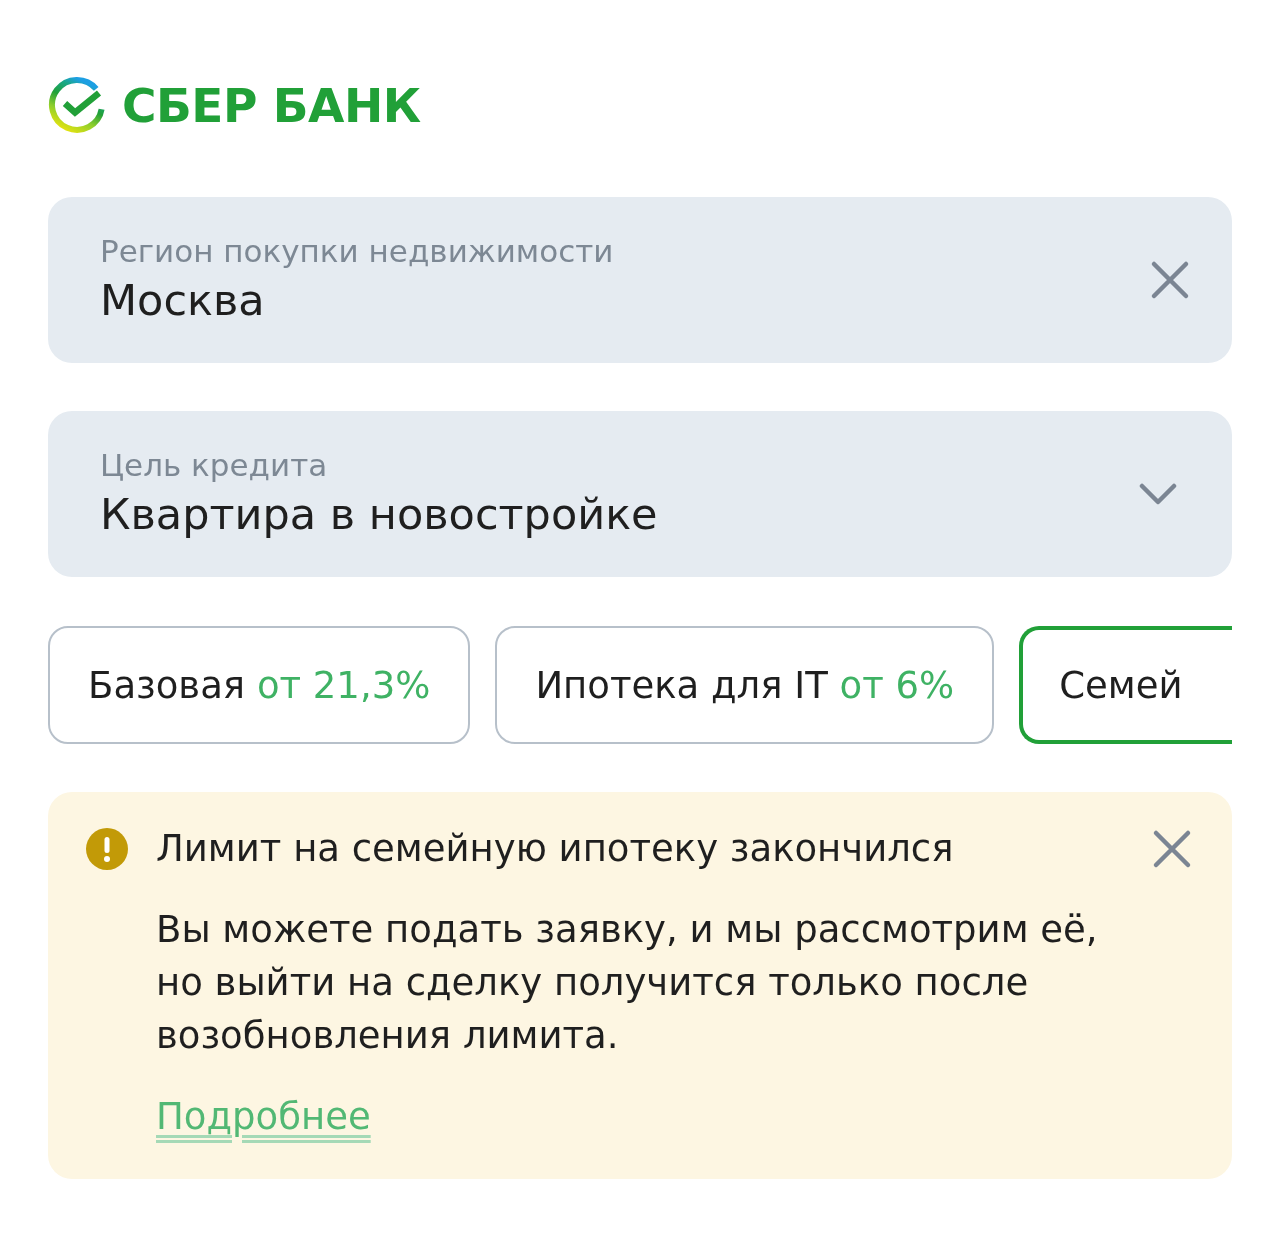 The height and width of the screenshot is (1237, 1280). Describe the element at coordinates (1158, 494) in the screenshot. I see `chevron-down-icon` at that location.